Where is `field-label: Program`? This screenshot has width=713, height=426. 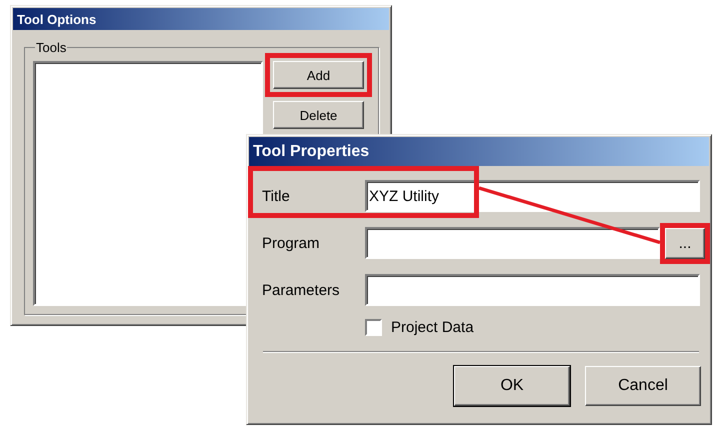 field-label: Program is located at coordinates (291, 243).